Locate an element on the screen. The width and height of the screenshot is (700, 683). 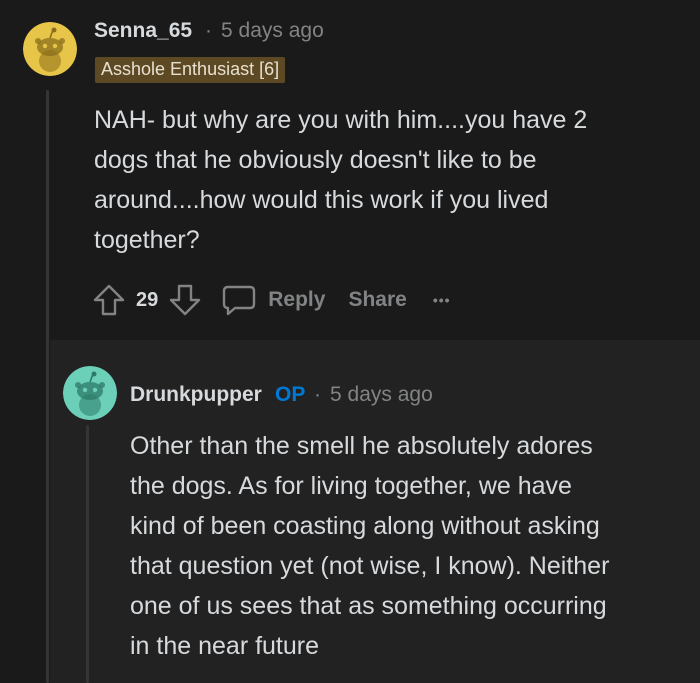
comment-bubble-icon is located at coordinates (239, 300).